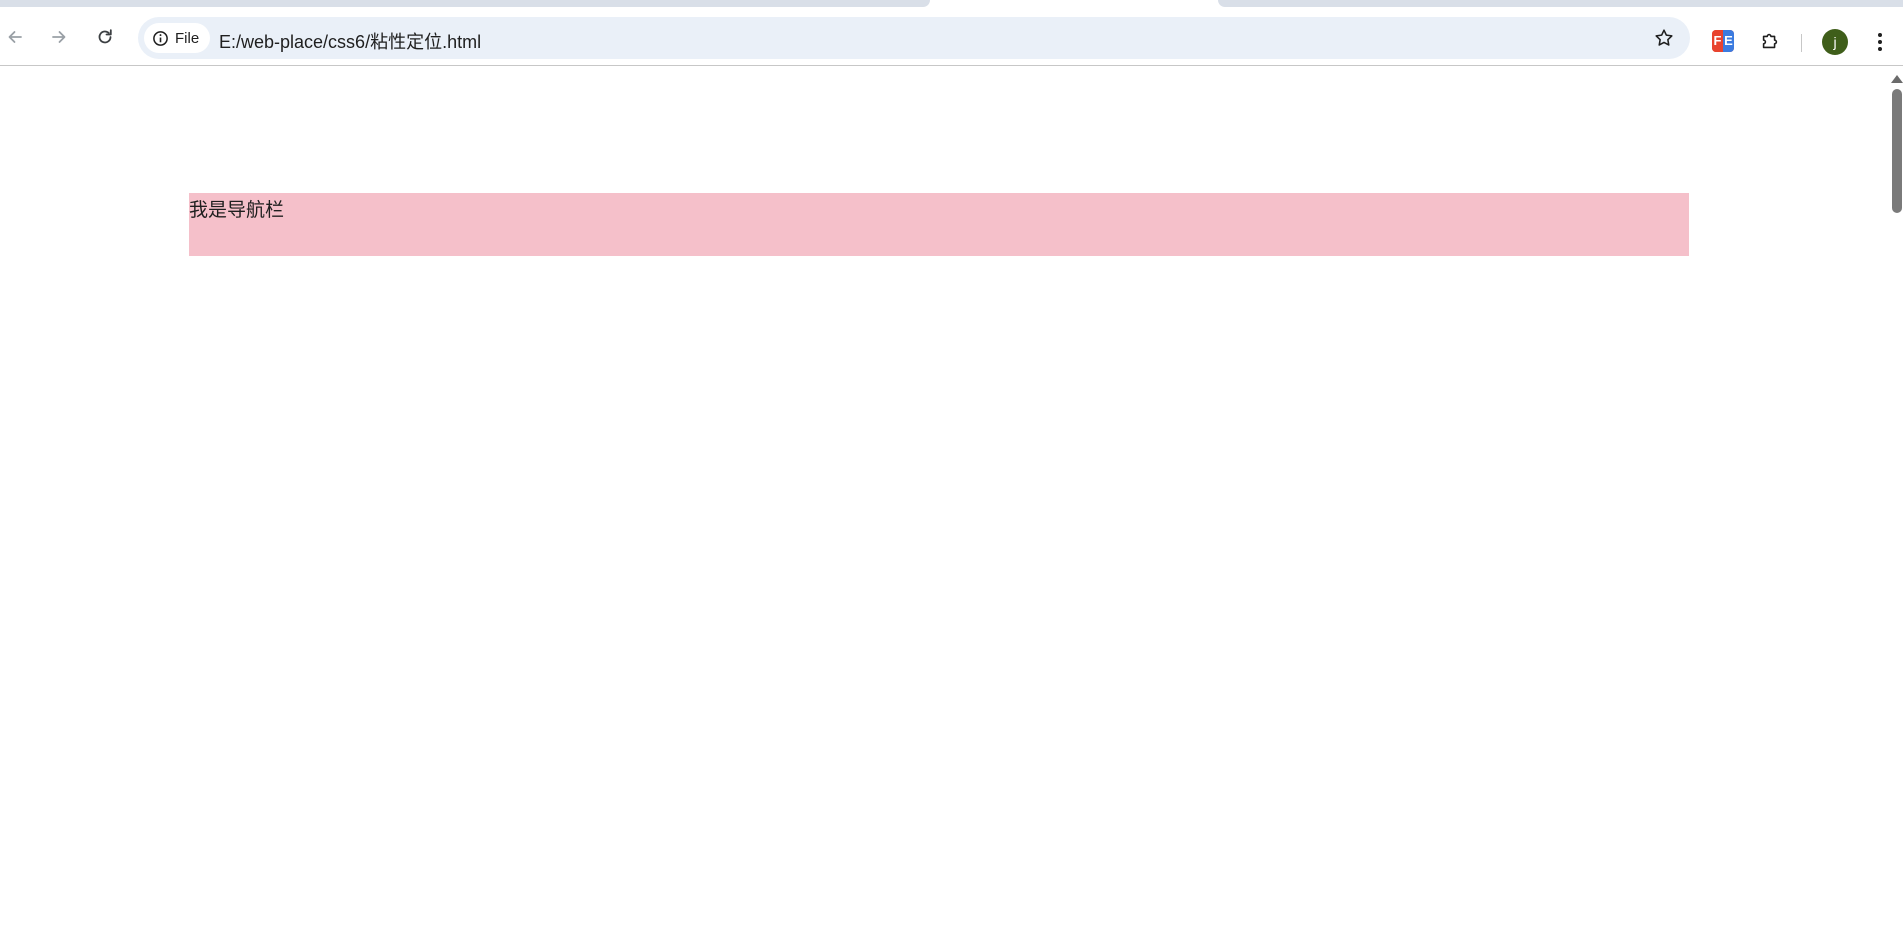 This screenshot has width=1903, height=936. I want to click on forward-button, so click(59, 37).